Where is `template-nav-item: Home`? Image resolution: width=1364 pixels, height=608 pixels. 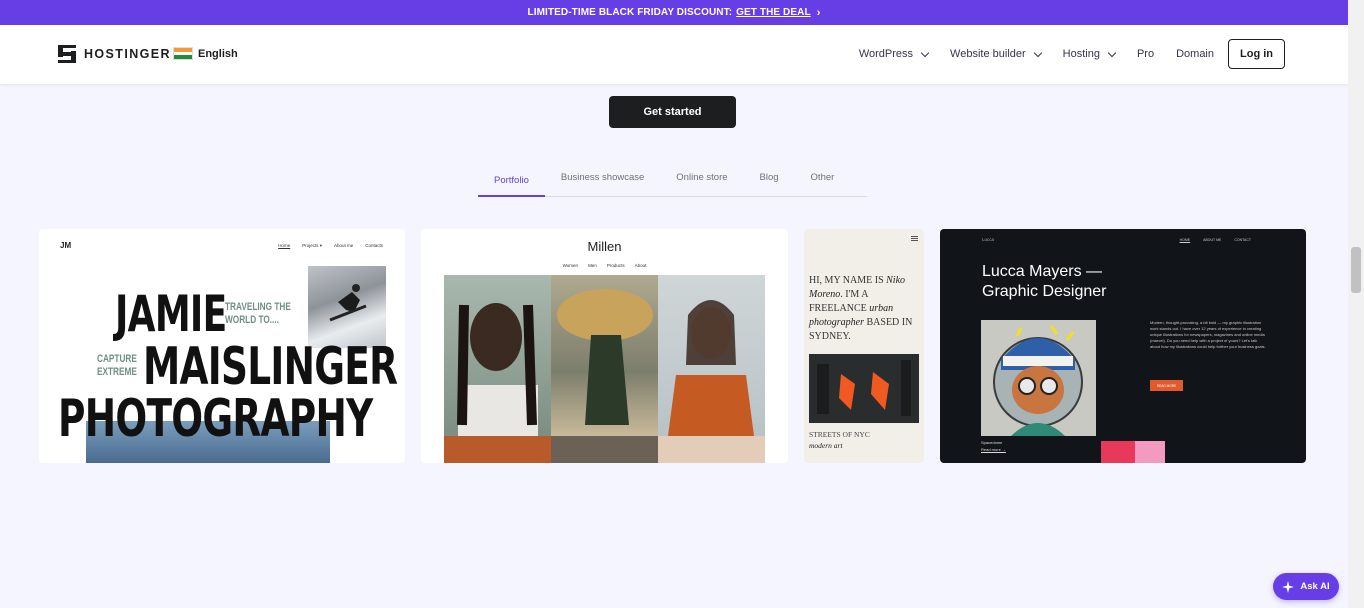 template-nav-item: Home is located at coordinates (284, 245).